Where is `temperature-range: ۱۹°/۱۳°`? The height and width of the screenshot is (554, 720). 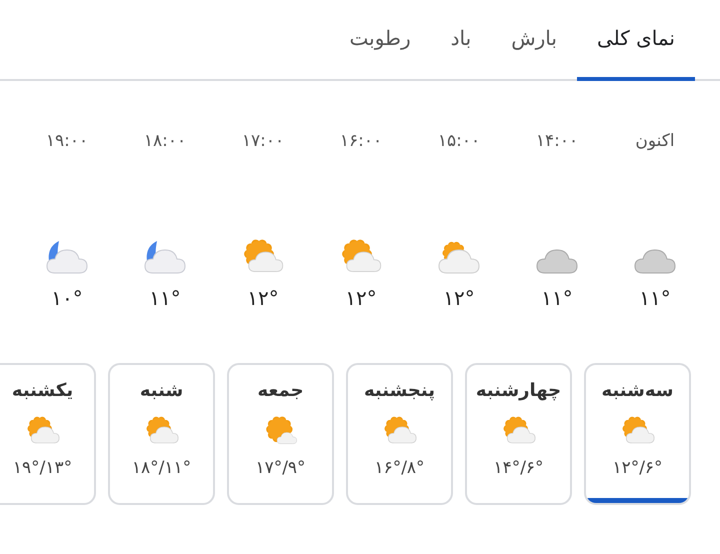 temperature-range: ۱۹°/۱۳° is located at coordinates (42, 468).